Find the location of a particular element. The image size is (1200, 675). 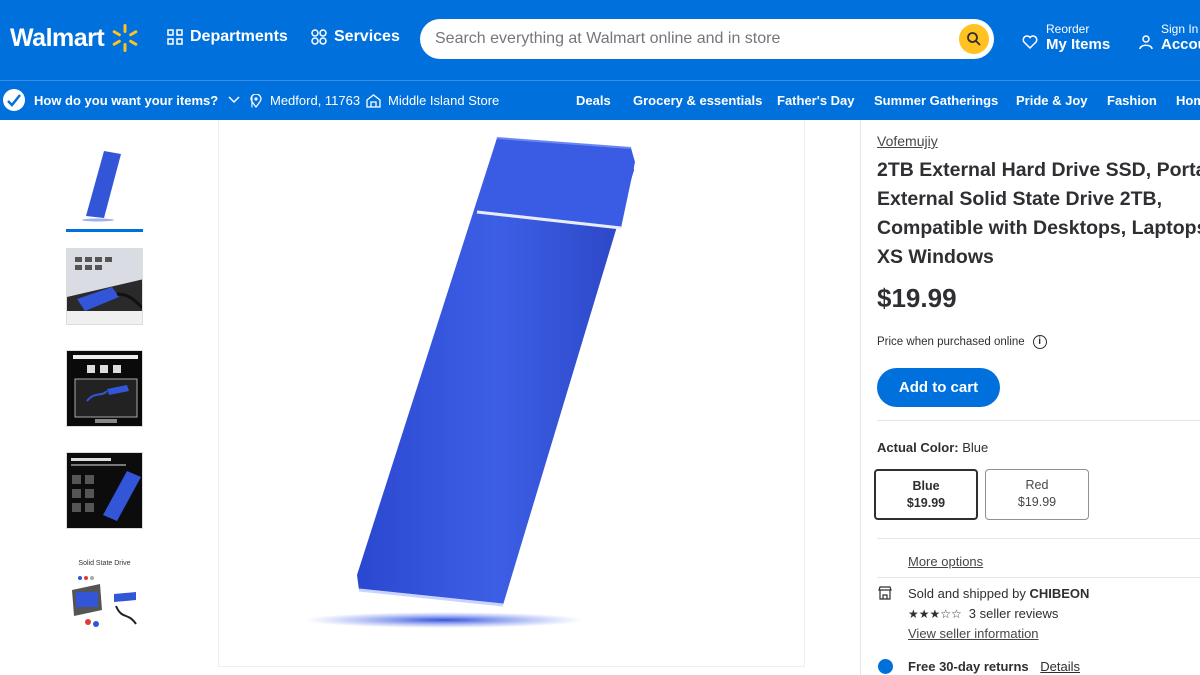

spark-icon is located at coordinates (125, 38).